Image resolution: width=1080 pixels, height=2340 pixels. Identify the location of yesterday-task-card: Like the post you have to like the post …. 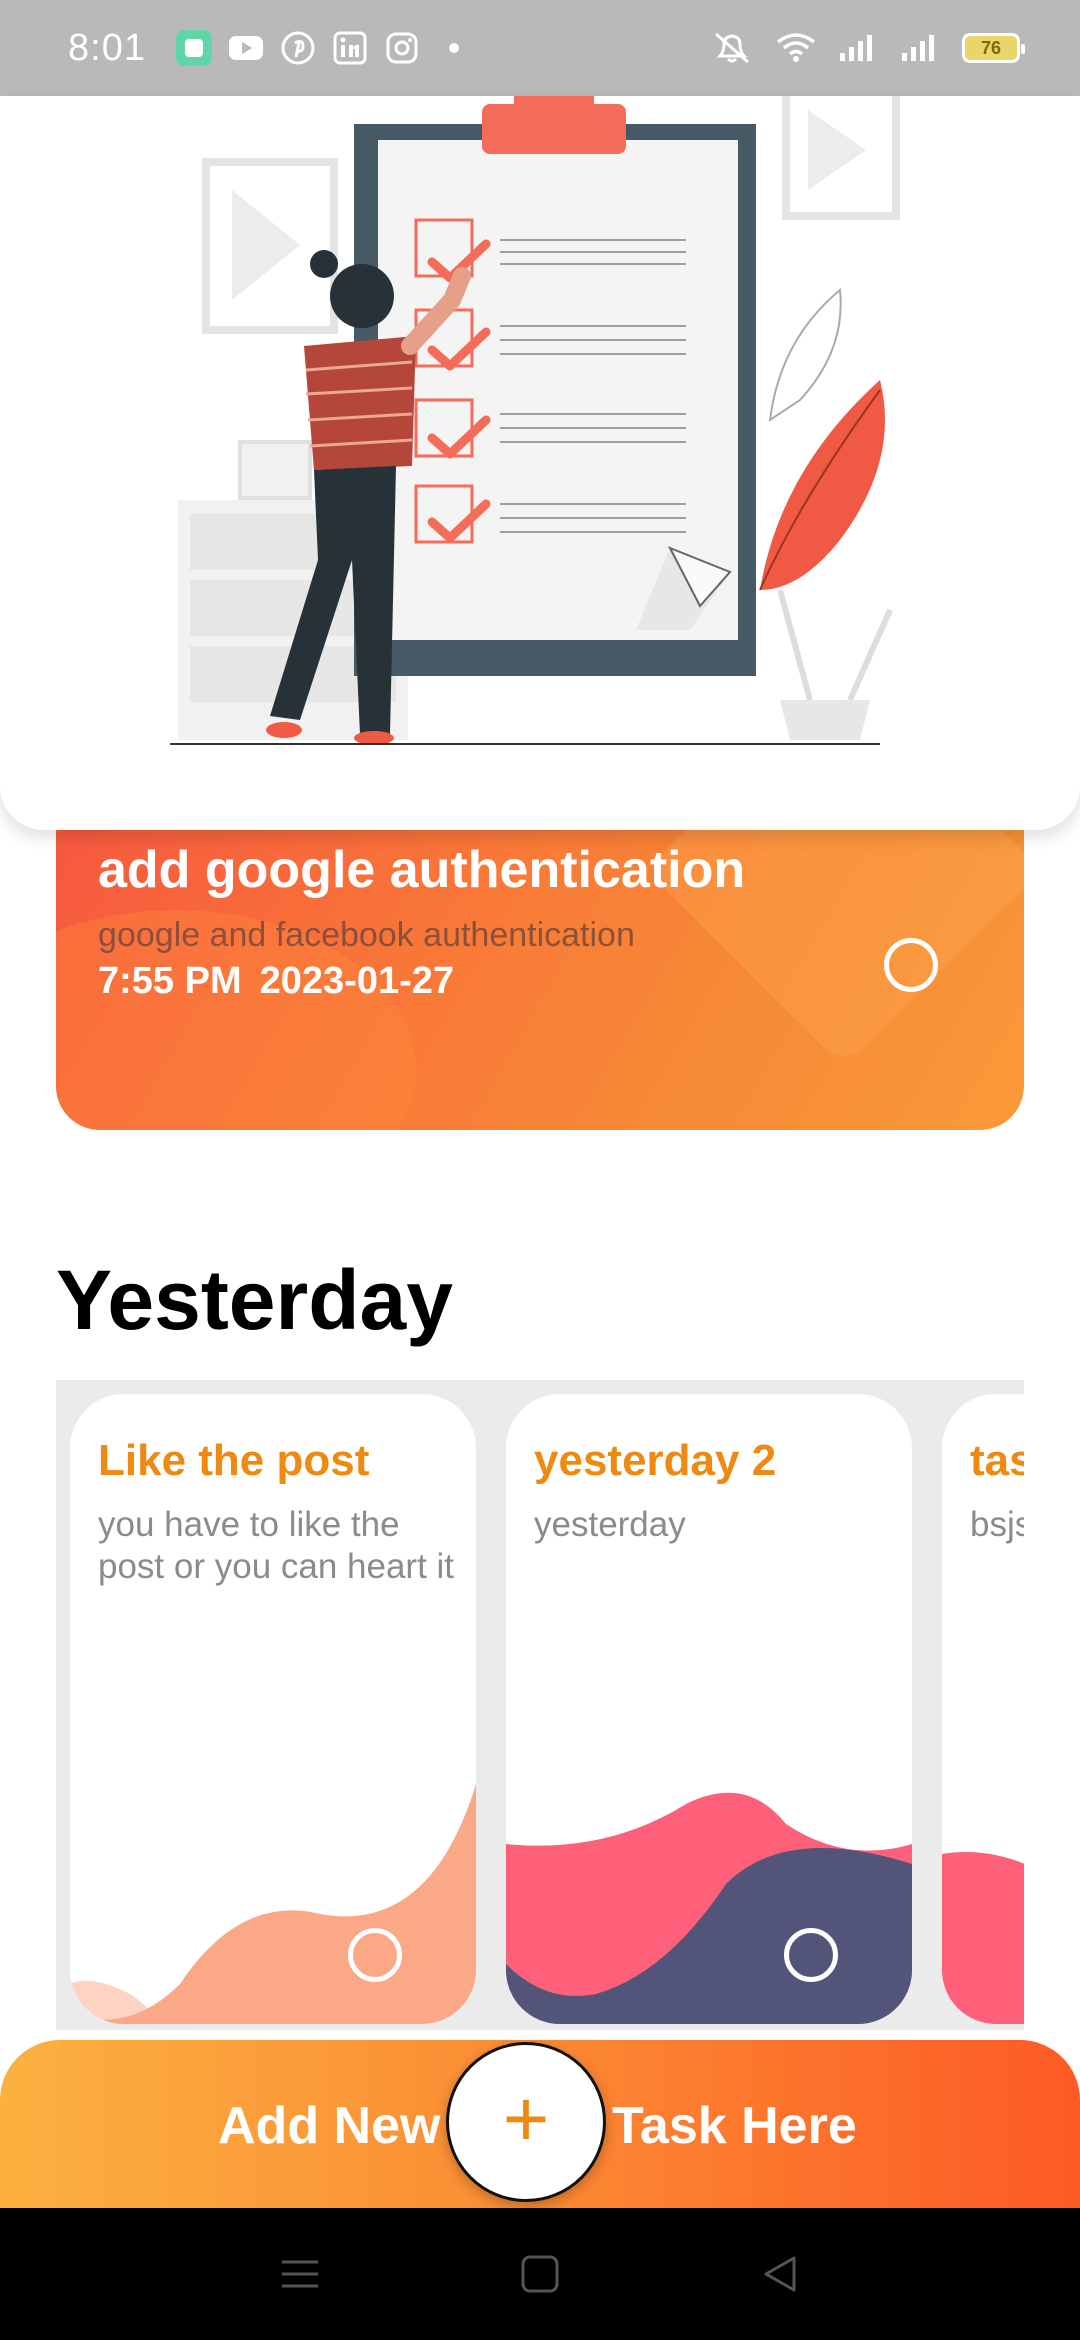
(273, 1709).